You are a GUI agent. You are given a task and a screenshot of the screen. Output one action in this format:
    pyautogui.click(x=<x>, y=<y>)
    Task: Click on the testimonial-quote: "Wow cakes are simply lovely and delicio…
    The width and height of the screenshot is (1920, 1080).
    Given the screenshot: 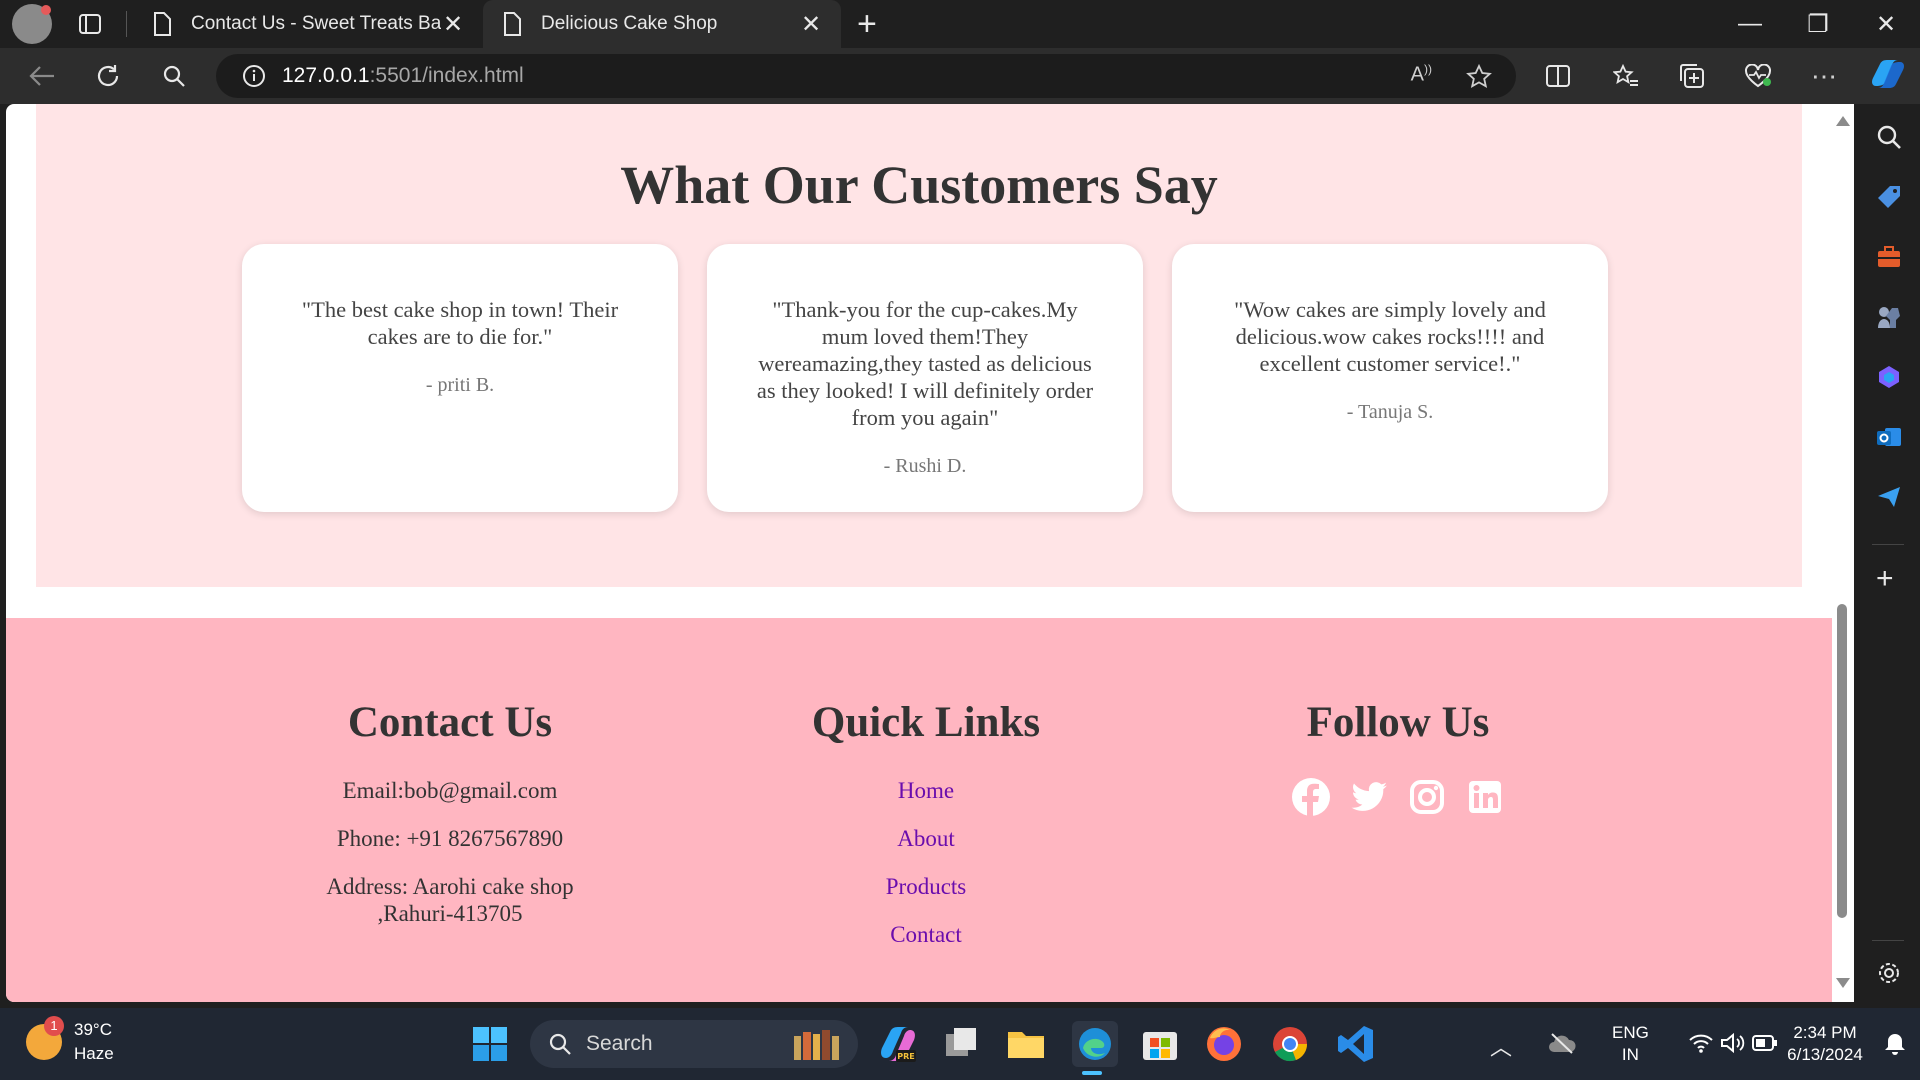 What is the action you would take?
    pyautogui.click(x=1390, y=336)
    